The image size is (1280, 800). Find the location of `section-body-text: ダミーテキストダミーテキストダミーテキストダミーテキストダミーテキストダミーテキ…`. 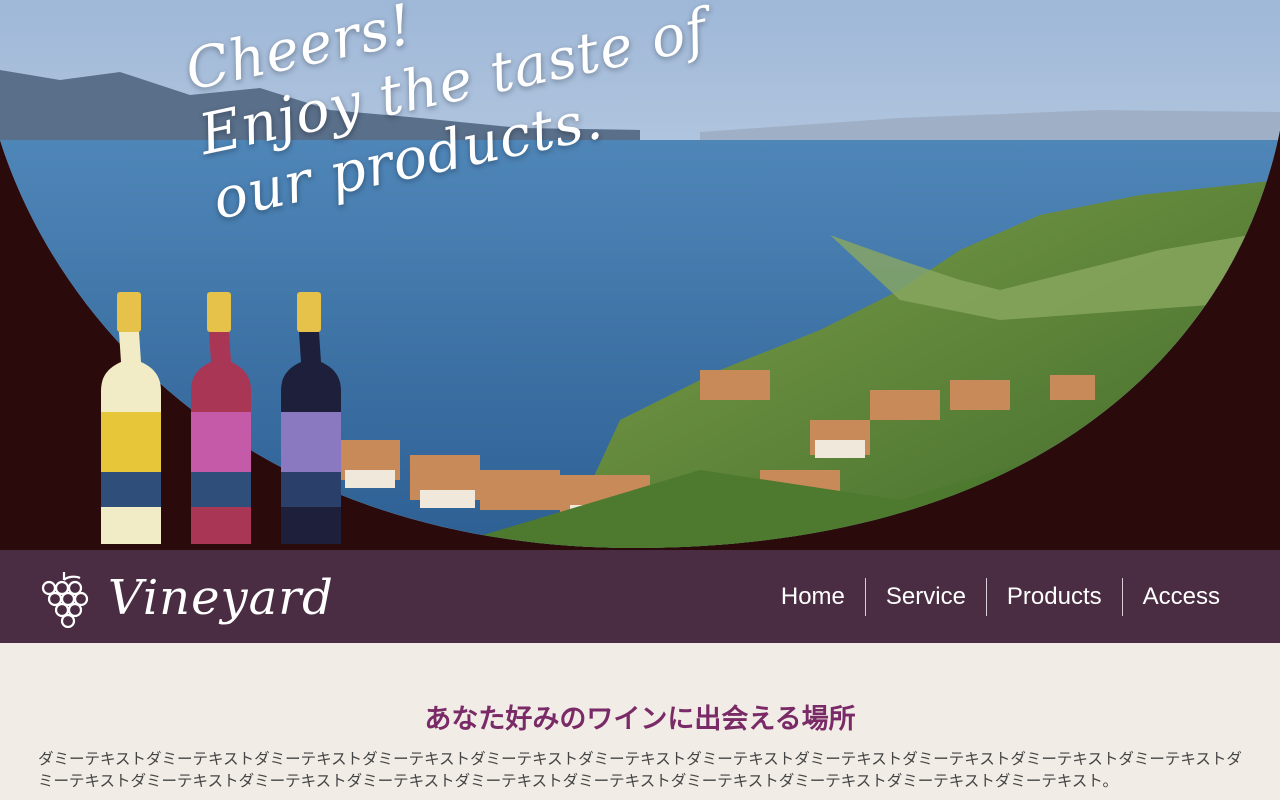

section-body-text: ダミーテキストダミーテキストダミーテキストダミーテキストダミーテキストダミーテキ… is located at coordinates (640, 770).